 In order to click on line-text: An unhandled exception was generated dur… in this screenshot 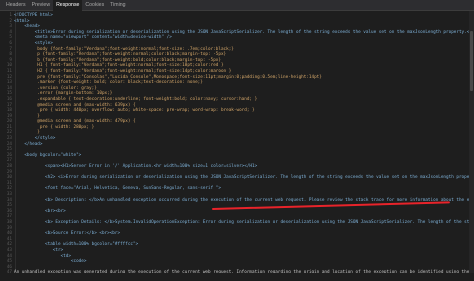, I will do `click(244, 271)`.